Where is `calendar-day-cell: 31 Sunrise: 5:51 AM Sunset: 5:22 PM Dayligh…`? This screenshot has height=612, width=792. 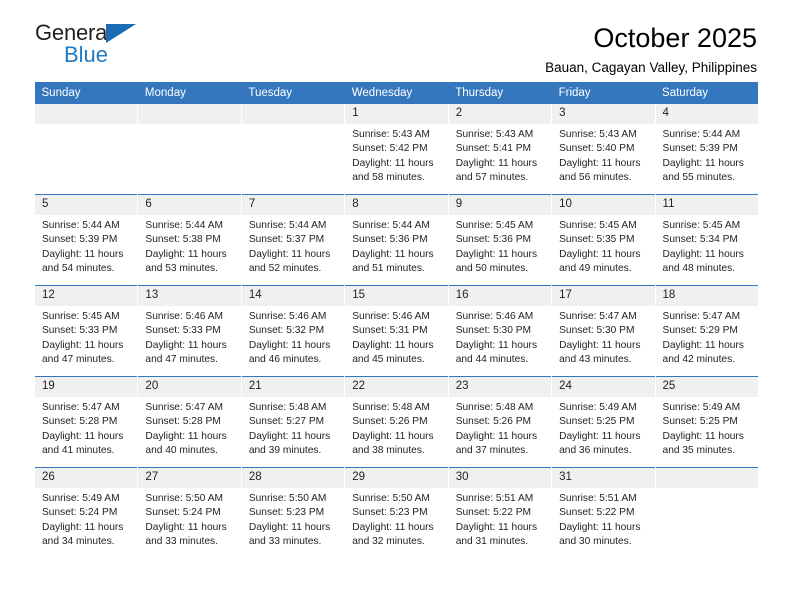 calendar-day-cell: 31 Sunrise: 5:51 AM Sunset: 5:22 PM Dayligh… is located at coordinates (603, 512).